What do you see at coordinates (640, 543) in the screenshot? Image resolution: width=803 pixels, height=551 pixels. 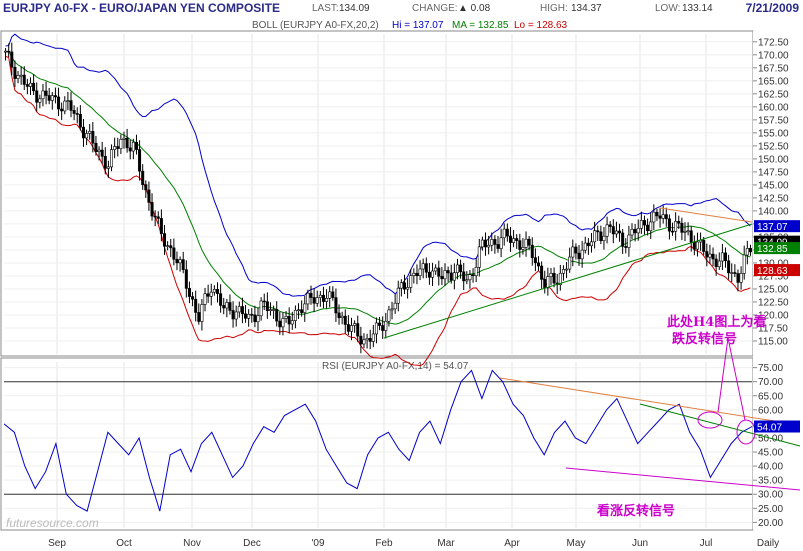 I see `x-tick-label: Jun` at bounding box center [640, 543].